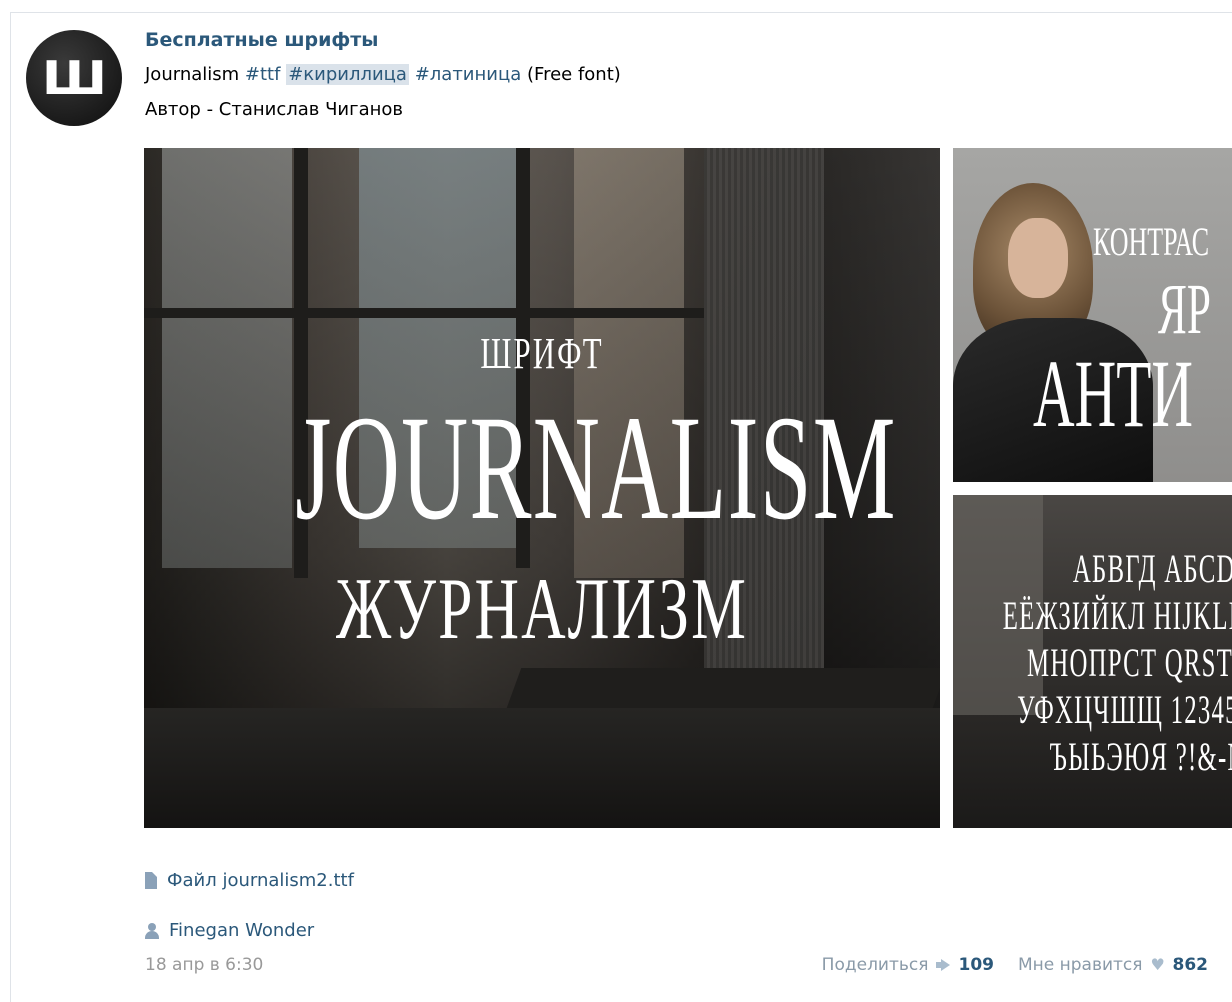 This screenshot has height=1002, width=1232. What do you see at coordinates (542, 768) in the screenshot?
I see `photo-floor` at bounding box center [542, 768].